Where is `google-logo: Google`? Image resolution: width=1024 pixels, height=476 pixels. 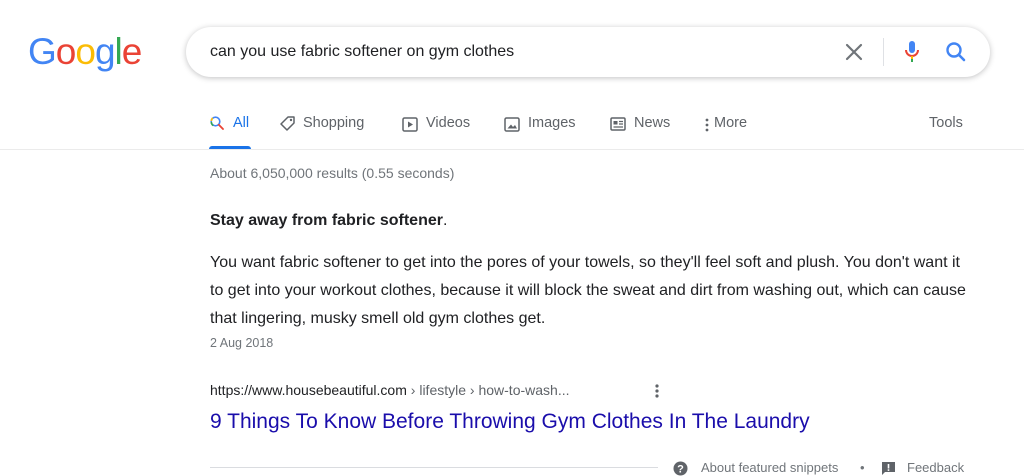
google-logo: Google is located at coordinates (85, 52).